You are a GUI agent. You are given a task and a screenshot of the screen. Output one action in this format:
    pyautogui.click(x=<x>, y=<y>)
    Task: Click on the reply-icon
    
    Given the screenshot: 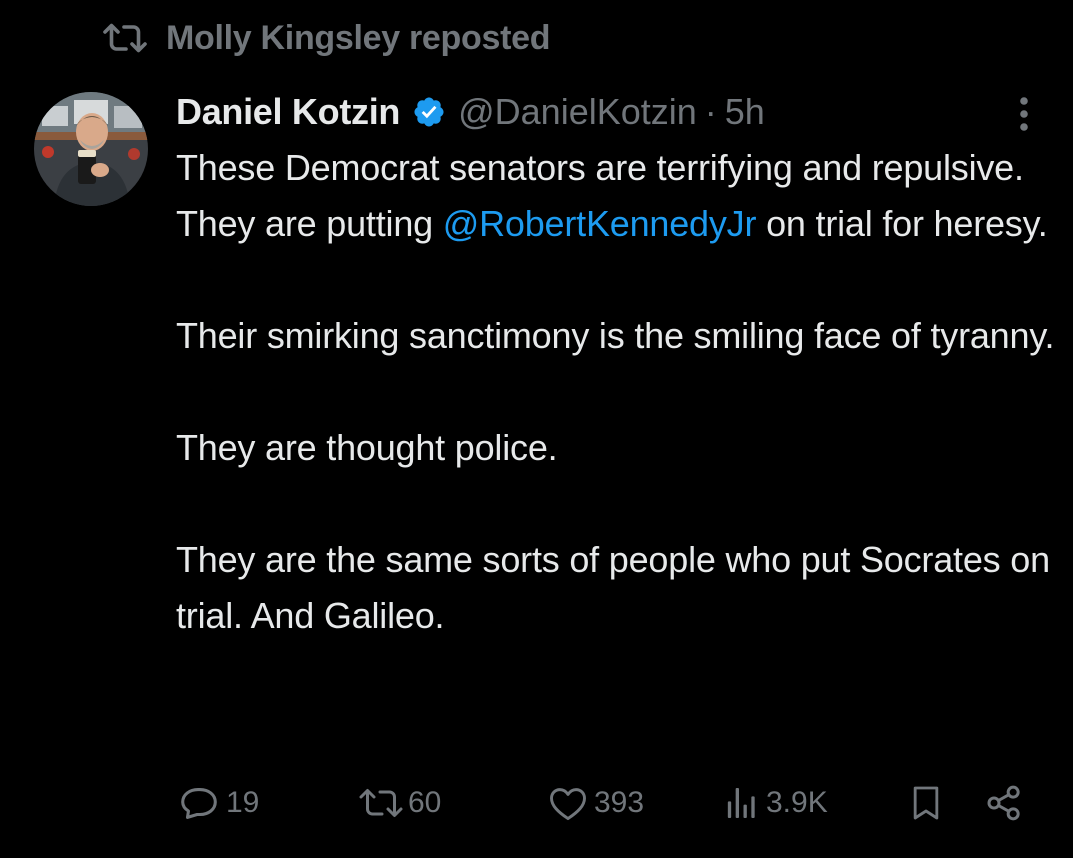 What is the action you would take?
    pyautogui.click(x=199, y=803)
    